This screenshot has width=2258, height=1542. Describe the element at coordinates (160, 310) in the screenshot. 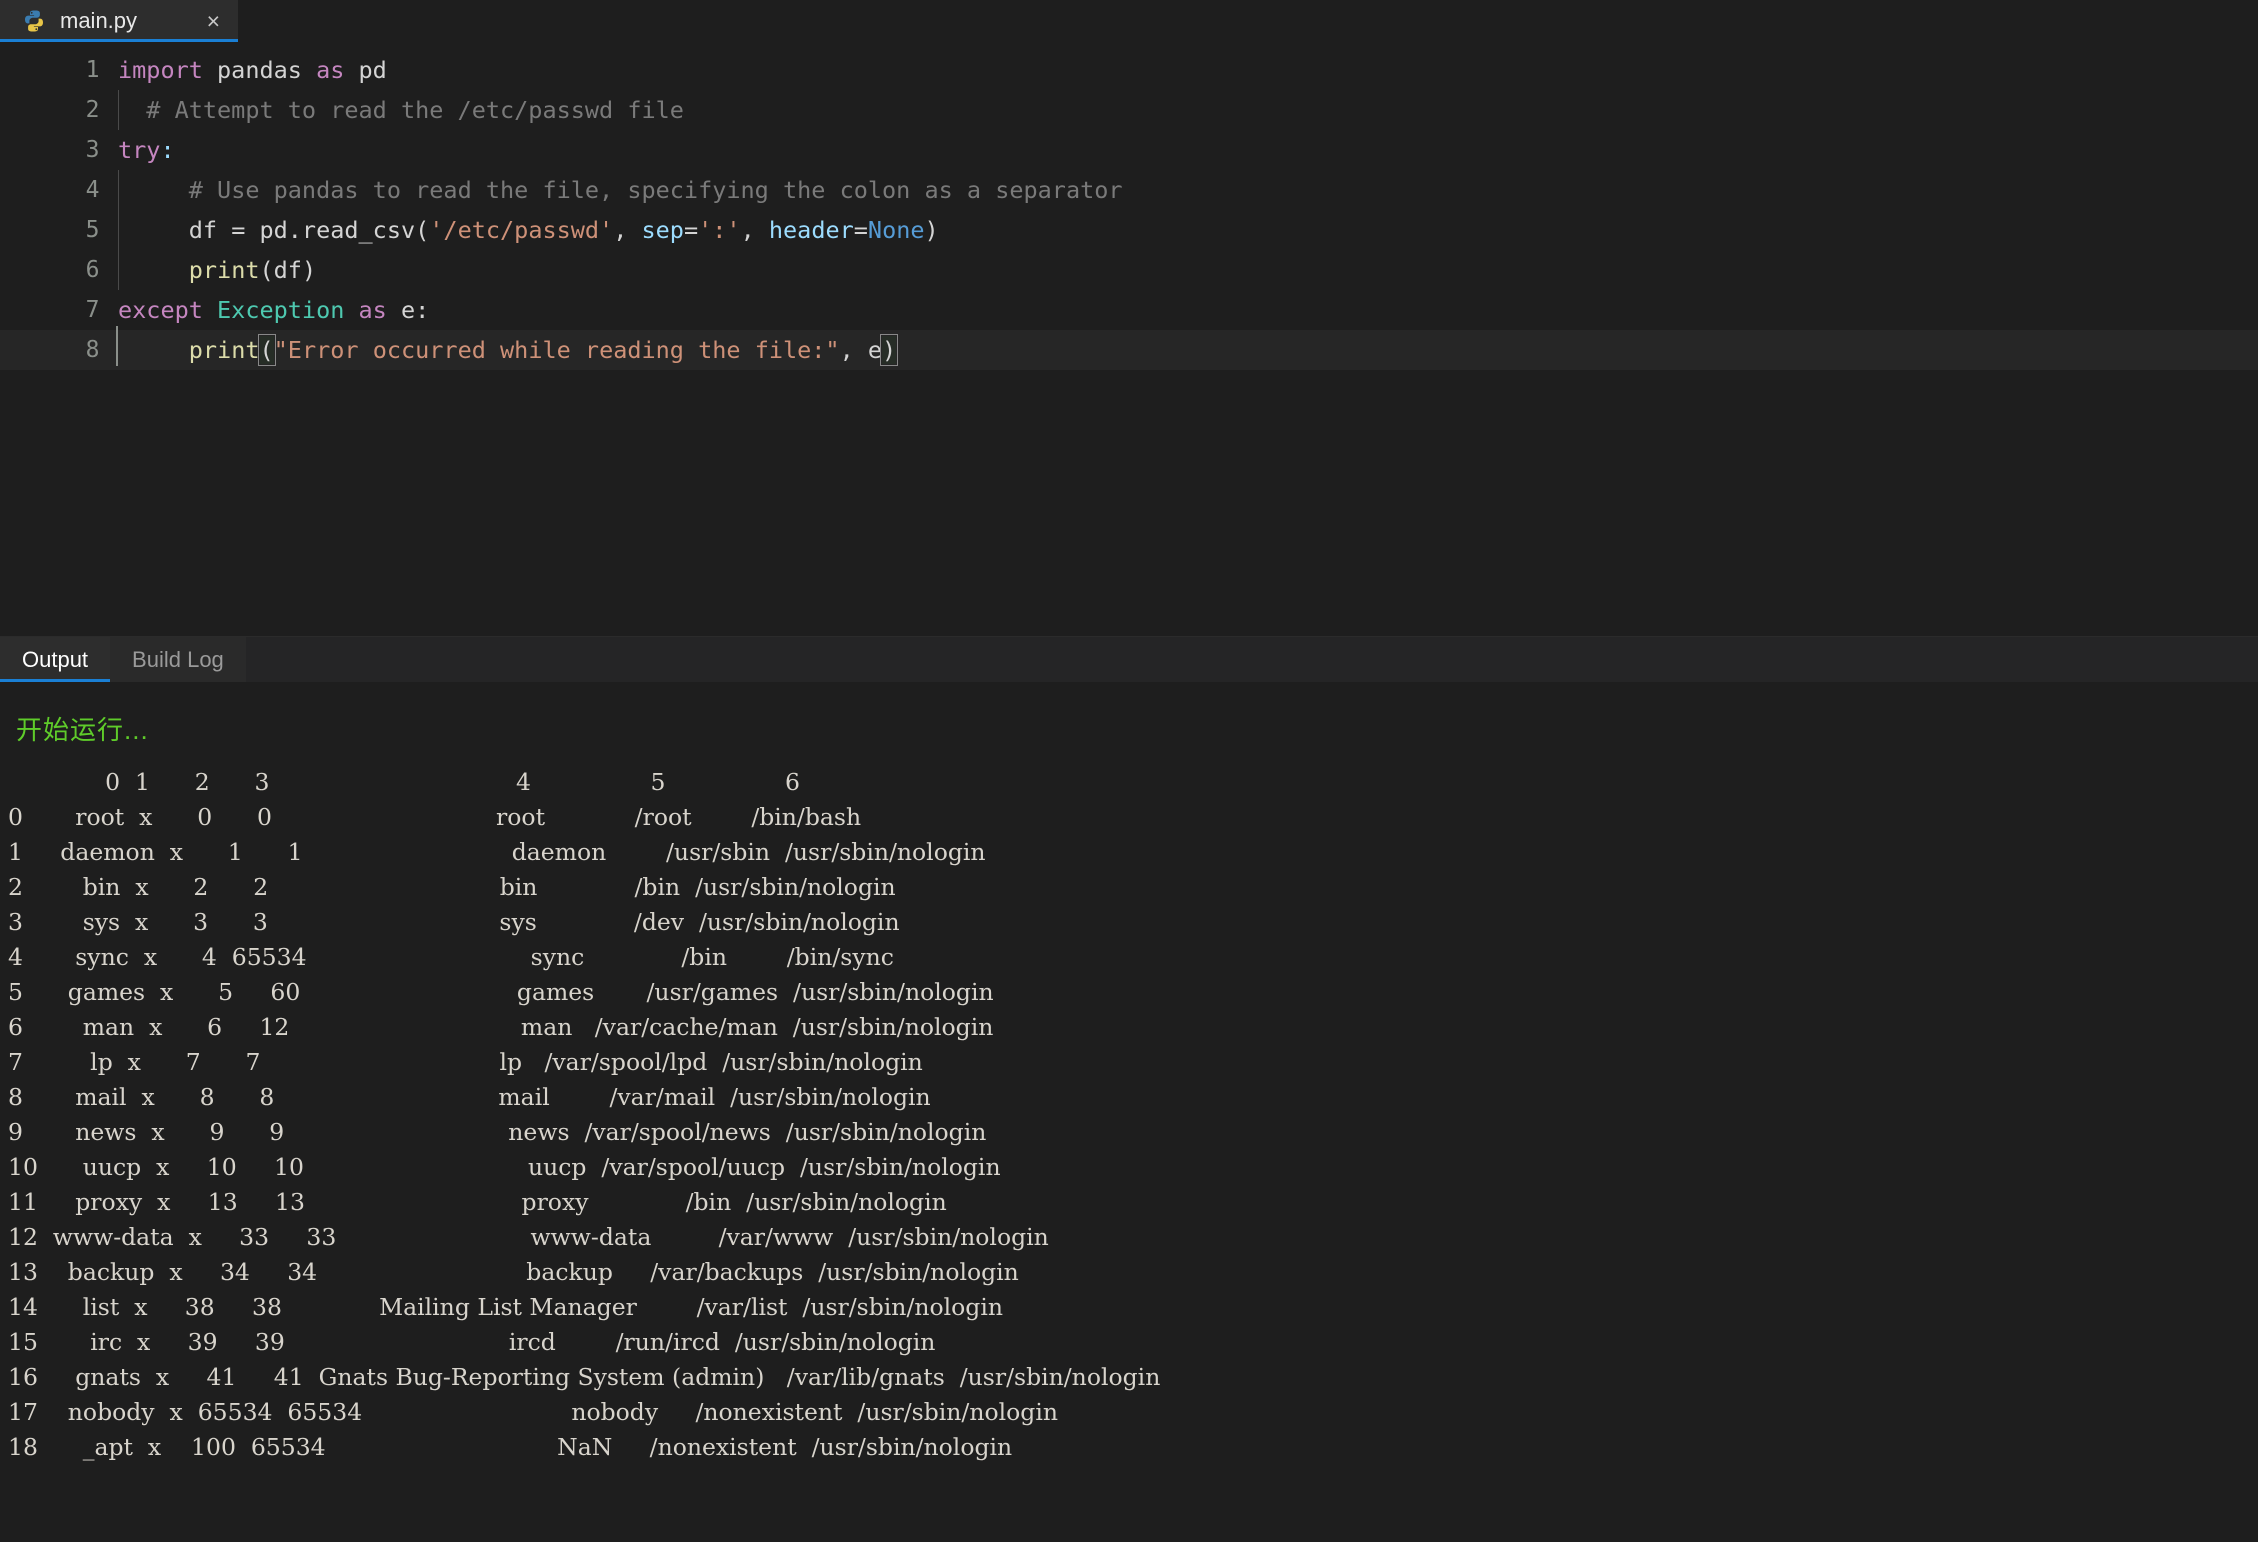

I see `token-keyword: except` at that location.